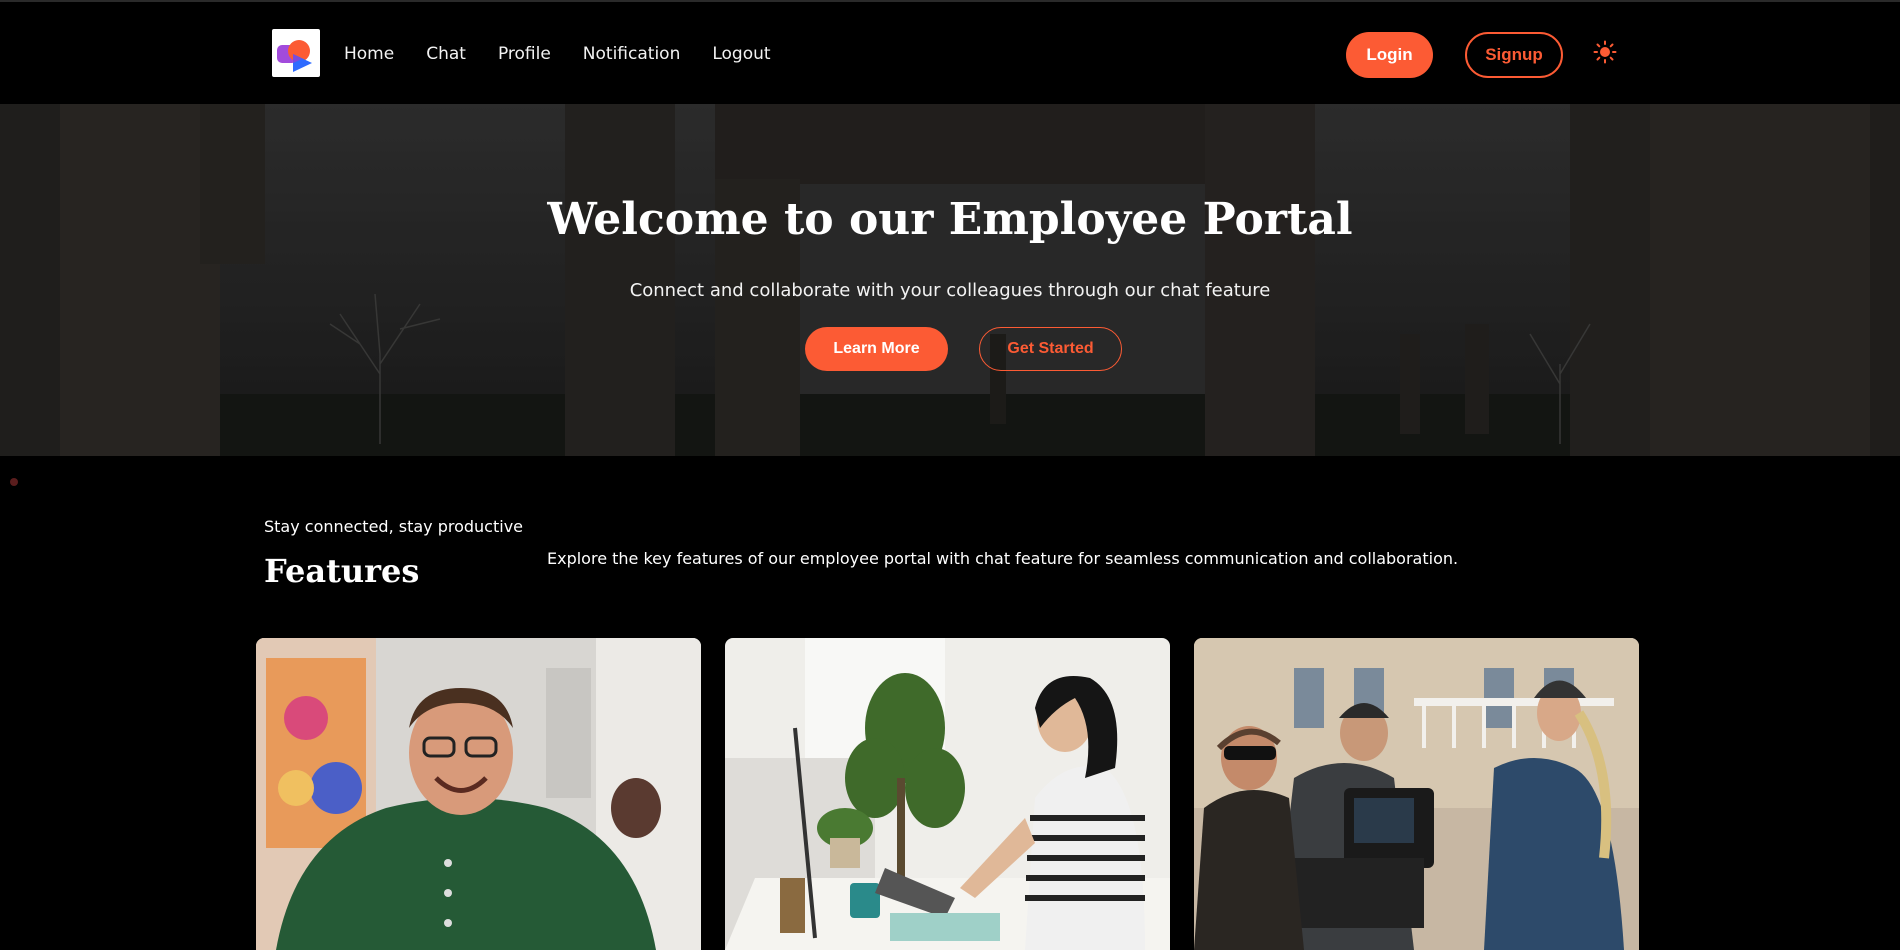 This screenshot has width=1900, height=950. What do you see at coordinates (1416, 794) in the screenshot?
I see `feature-card-3-image` at bounding box center [1416, 794].